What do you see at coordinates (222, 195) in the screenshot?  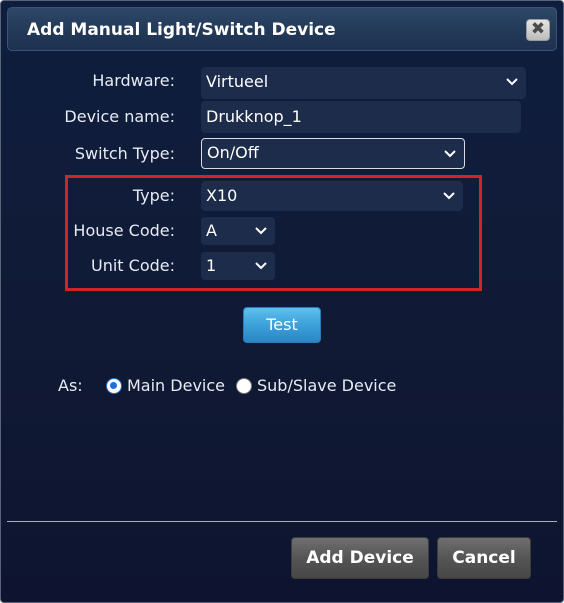 I see `type-value: X10` at bounding box center [222, 195].